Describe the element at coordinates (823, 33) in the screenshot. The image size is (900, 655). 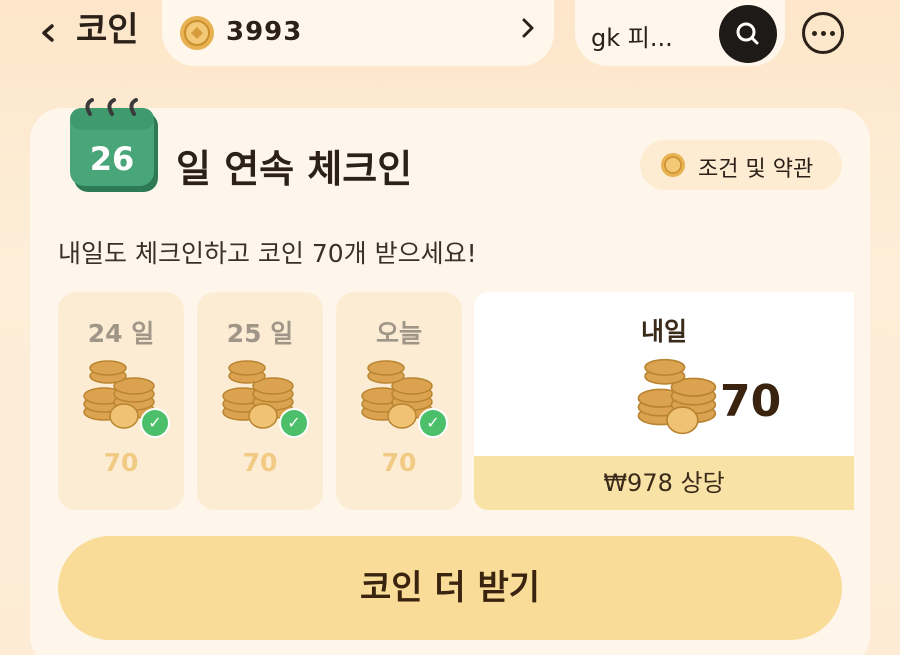
I see `more-button` at that location.